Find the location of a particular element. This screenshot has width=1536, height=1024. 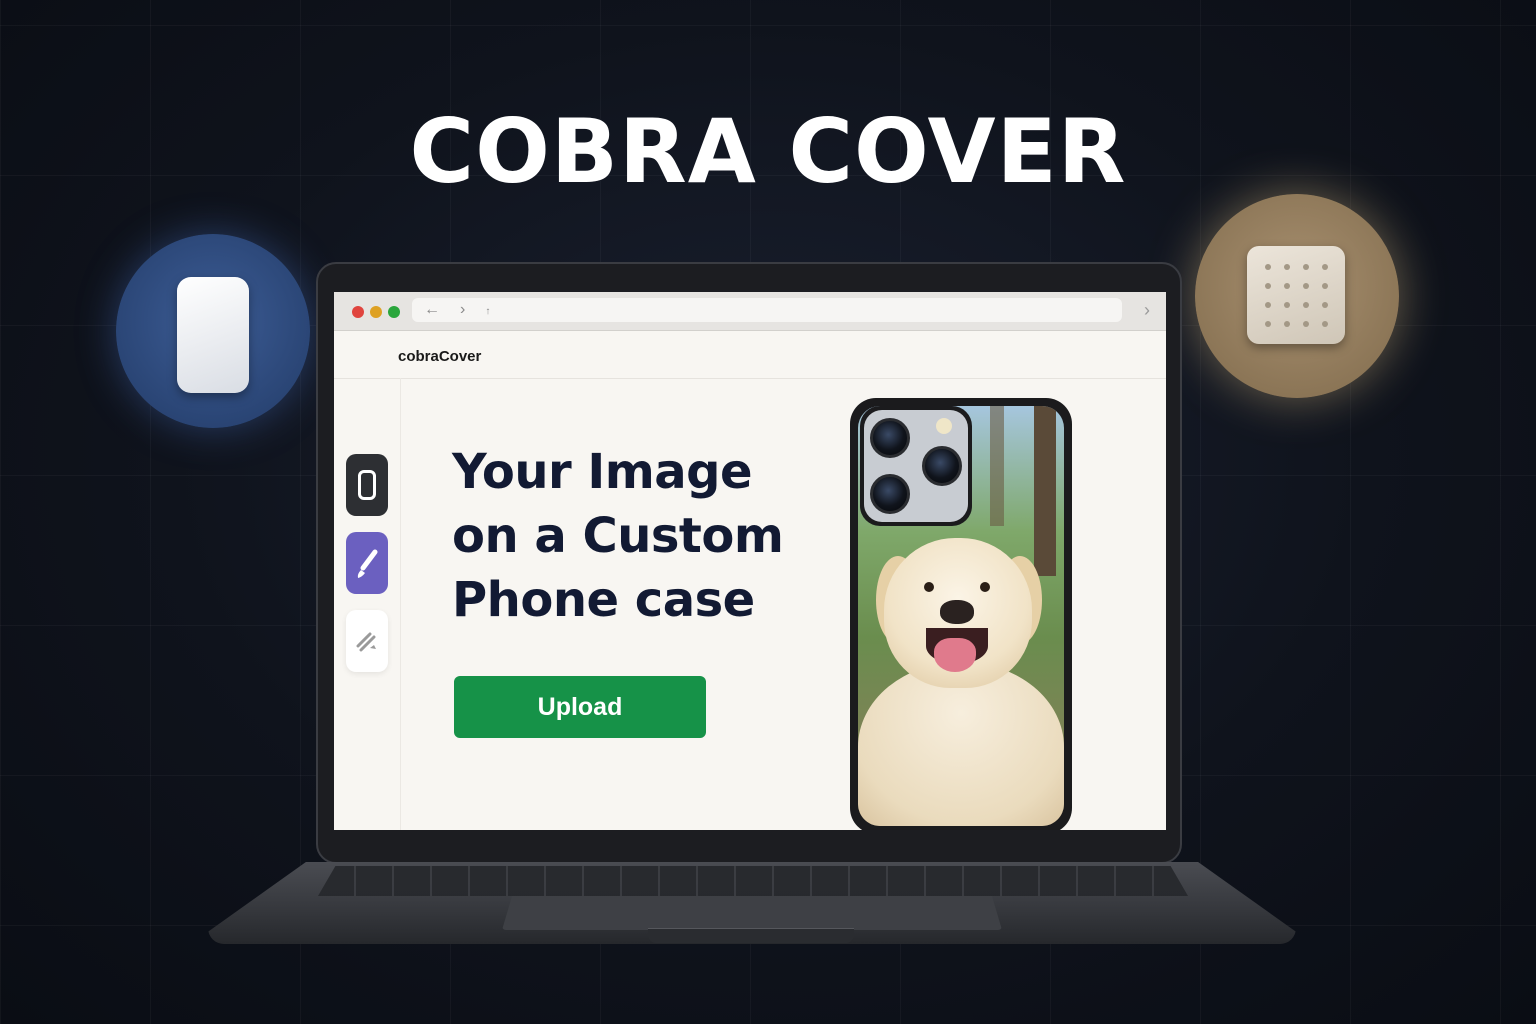

pattern-badge is located at coordinates (1297, 296).